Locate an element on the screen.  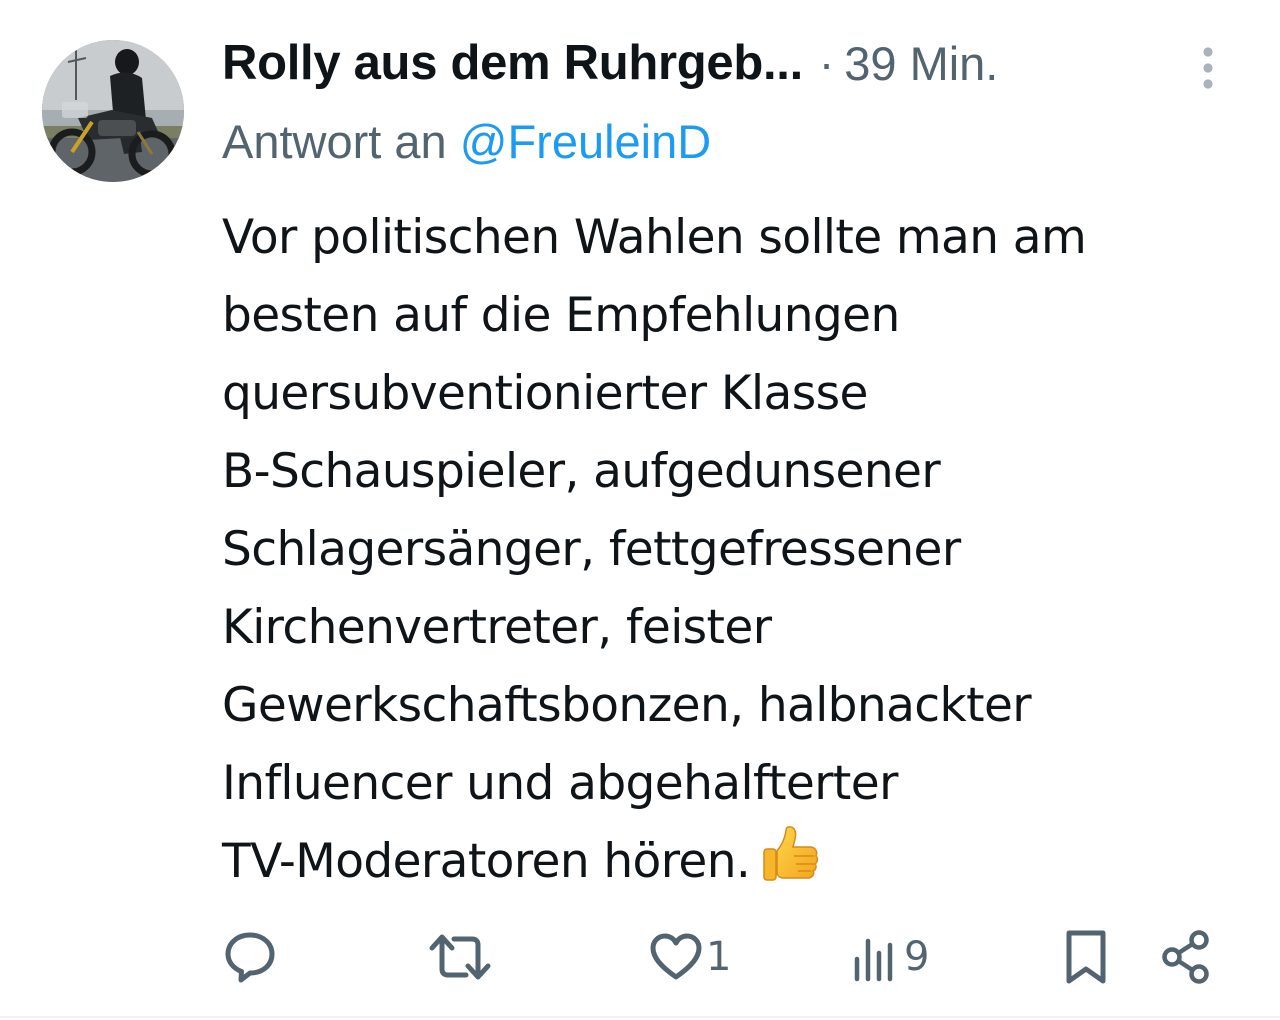
like-count: 1 is located at coordinates (719, 957).